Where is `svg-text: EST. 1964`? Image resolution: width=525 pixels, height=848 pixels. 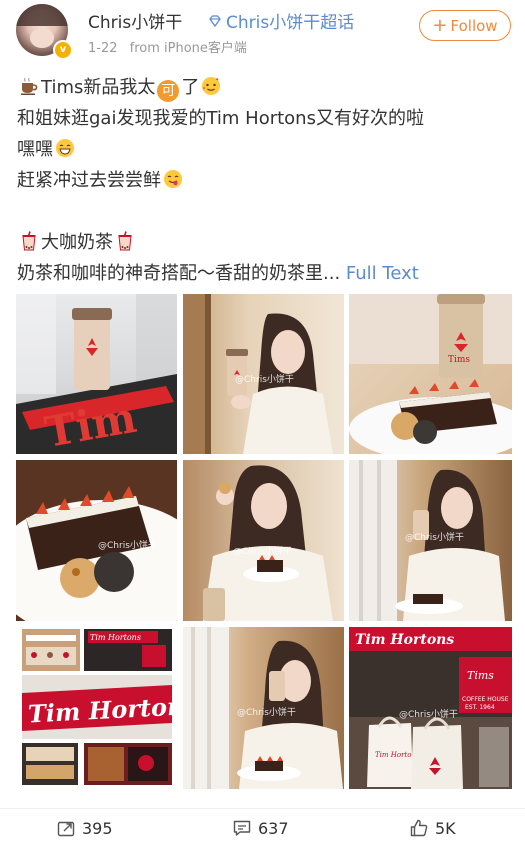
svg-text: EST. 1964 is located at coordinates (480, 707).